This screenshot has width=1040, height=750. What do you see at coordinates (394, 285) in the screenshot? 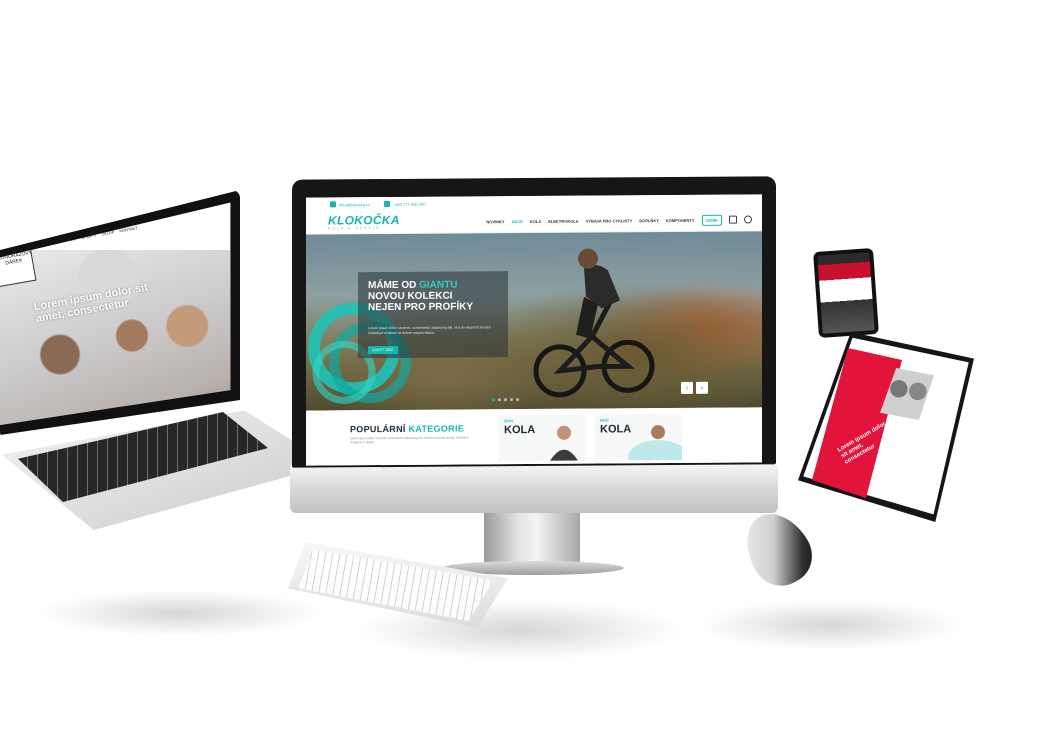
I see `hero-heading-prefix: MÁME OD` at bounding box center [394, 285].